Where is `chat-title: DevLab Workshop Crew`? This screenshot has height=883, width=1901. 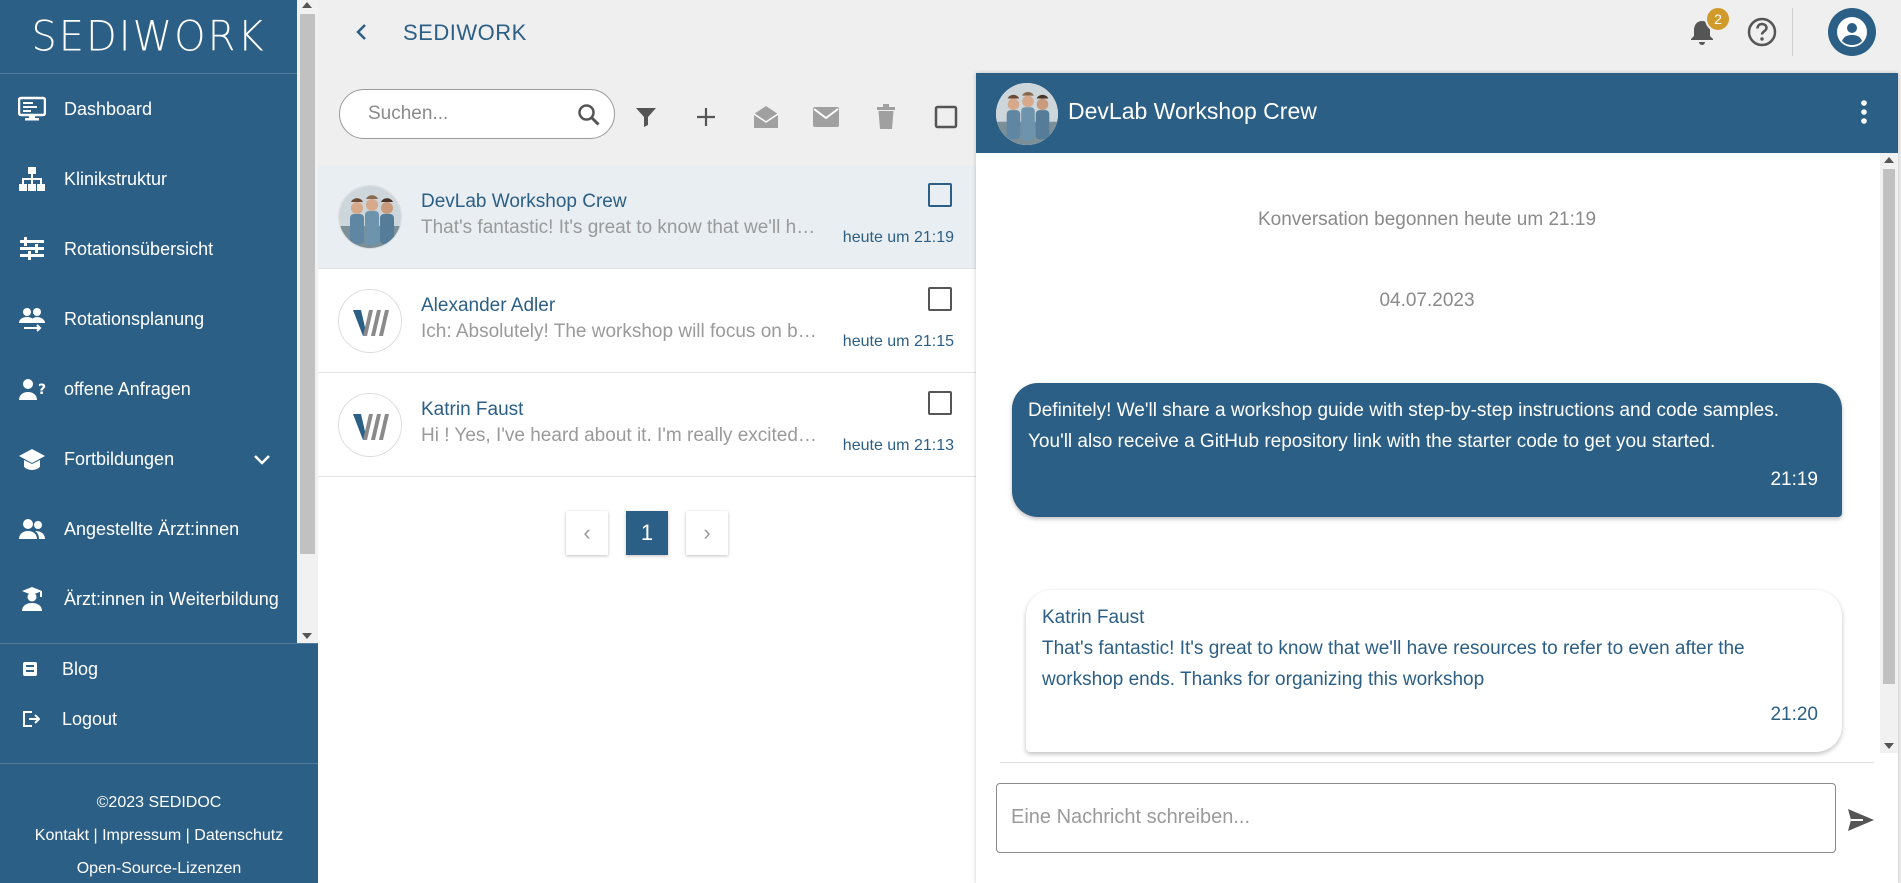
chat-title: DevLab Workshop Crew is located at coordinates (1192, 111).